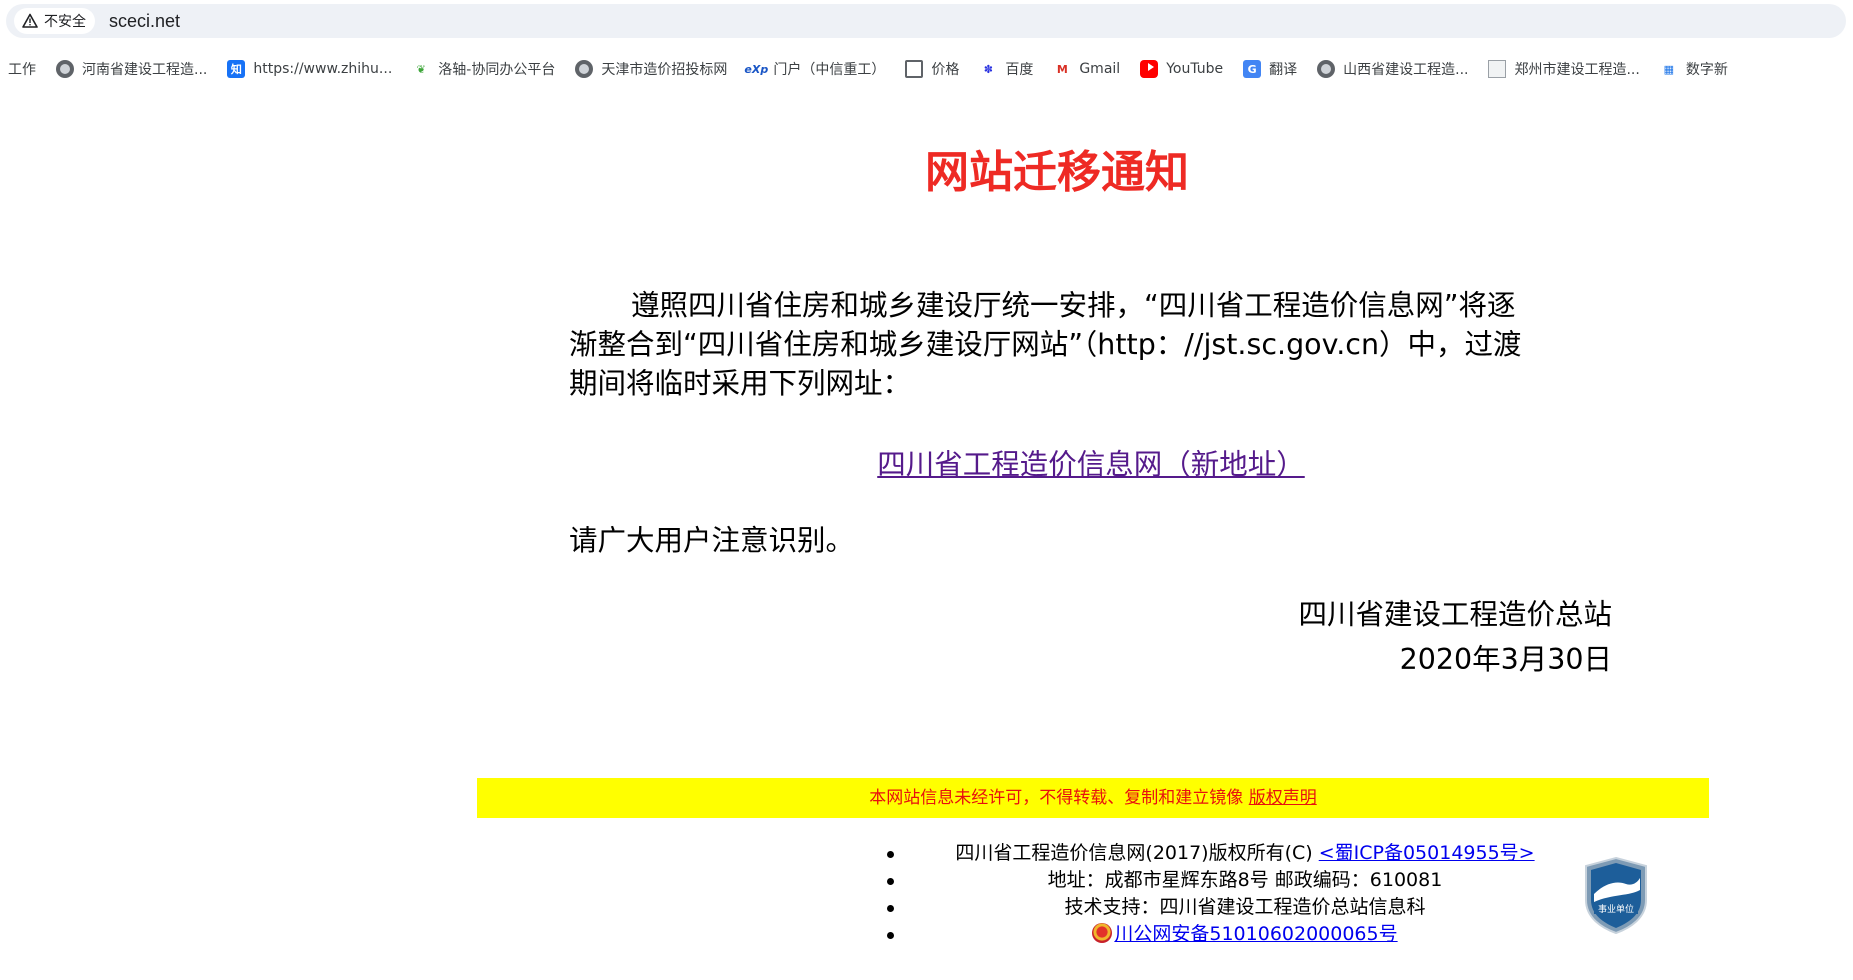 The image size is (1853, 980). I want to click on bookmark-tianjin: 天津市造价招投标网, so click(651, 69).